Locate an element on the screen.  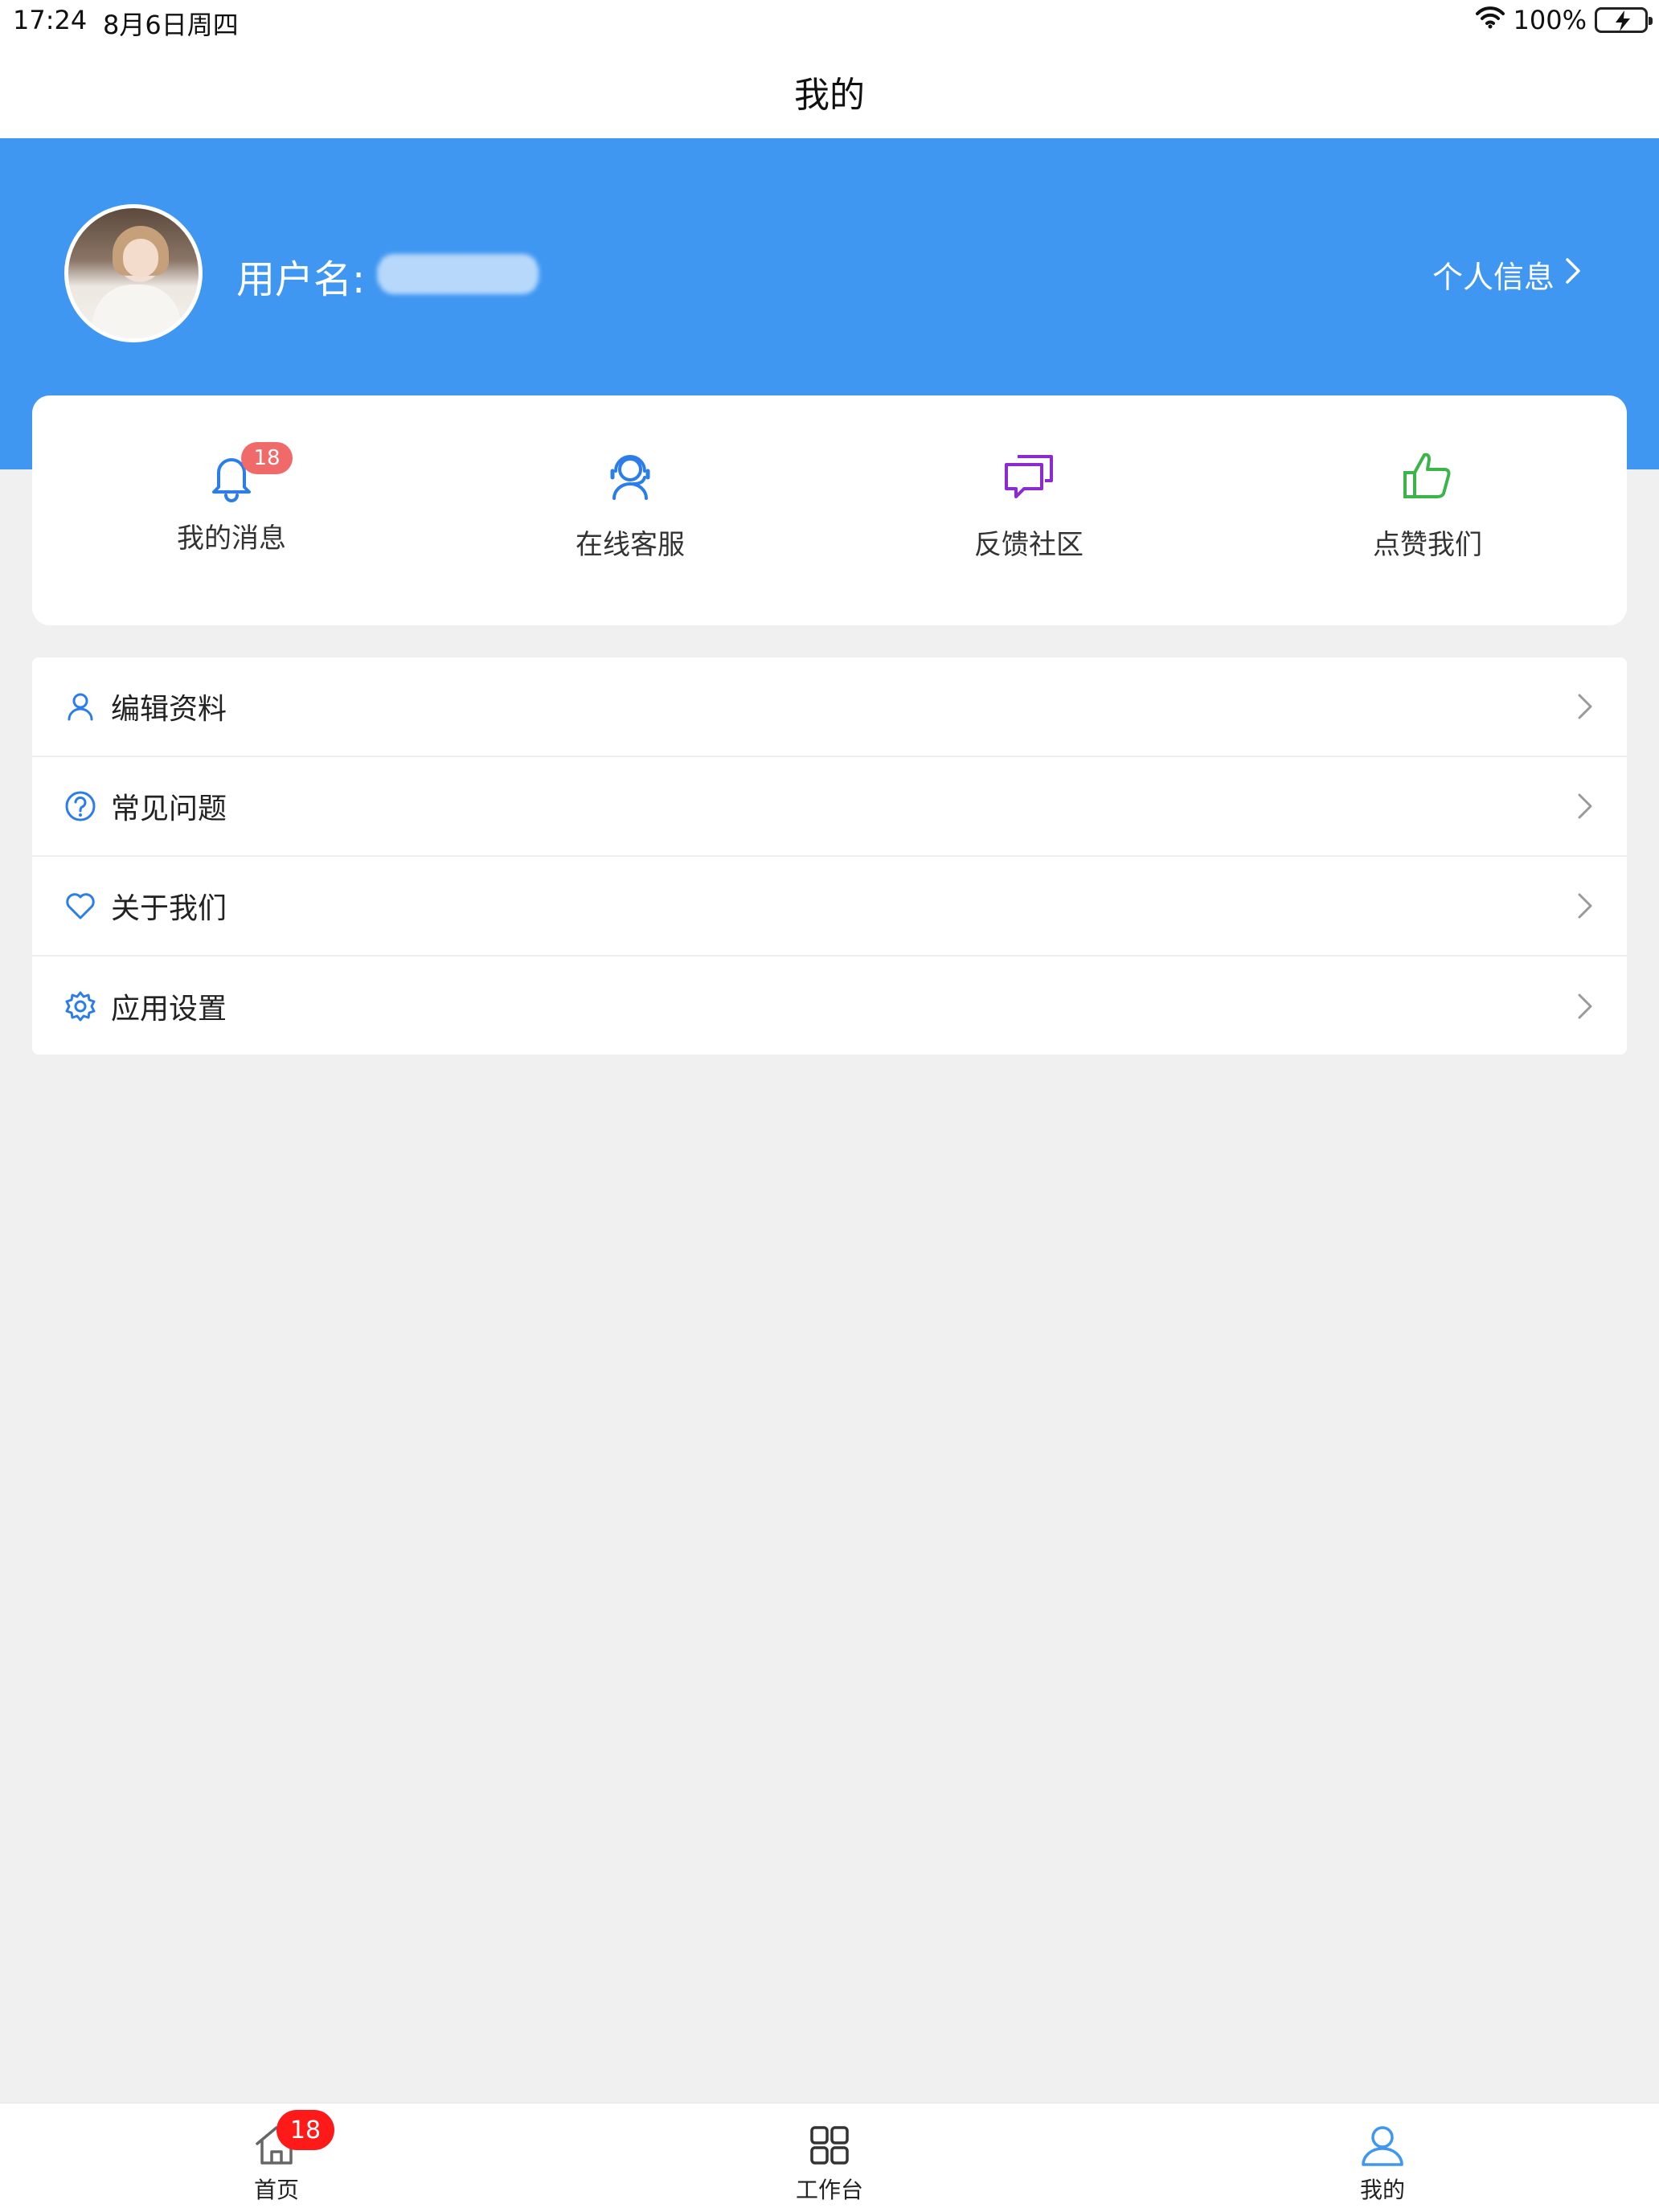
status-right: 100% is located at coordinates (1564, 20).